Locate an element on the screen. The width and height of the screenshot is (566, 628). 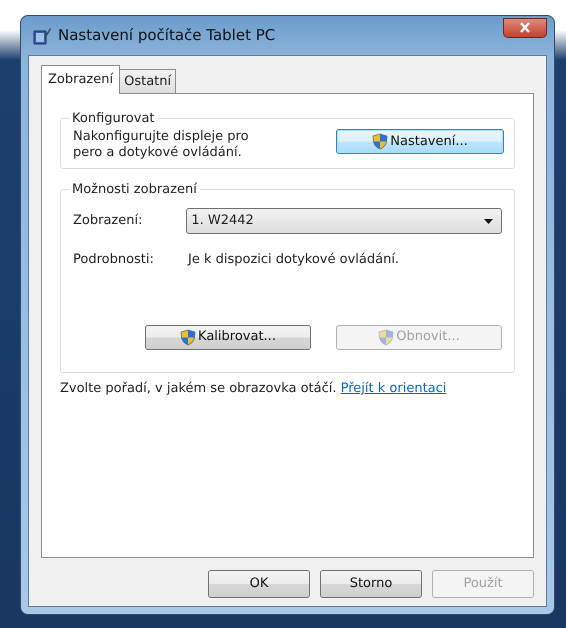
instruction-text: Zvolte pořadí, v jakém se obrazovka otáčí. Přejít k orientaci is located at coordinates (254, 389).